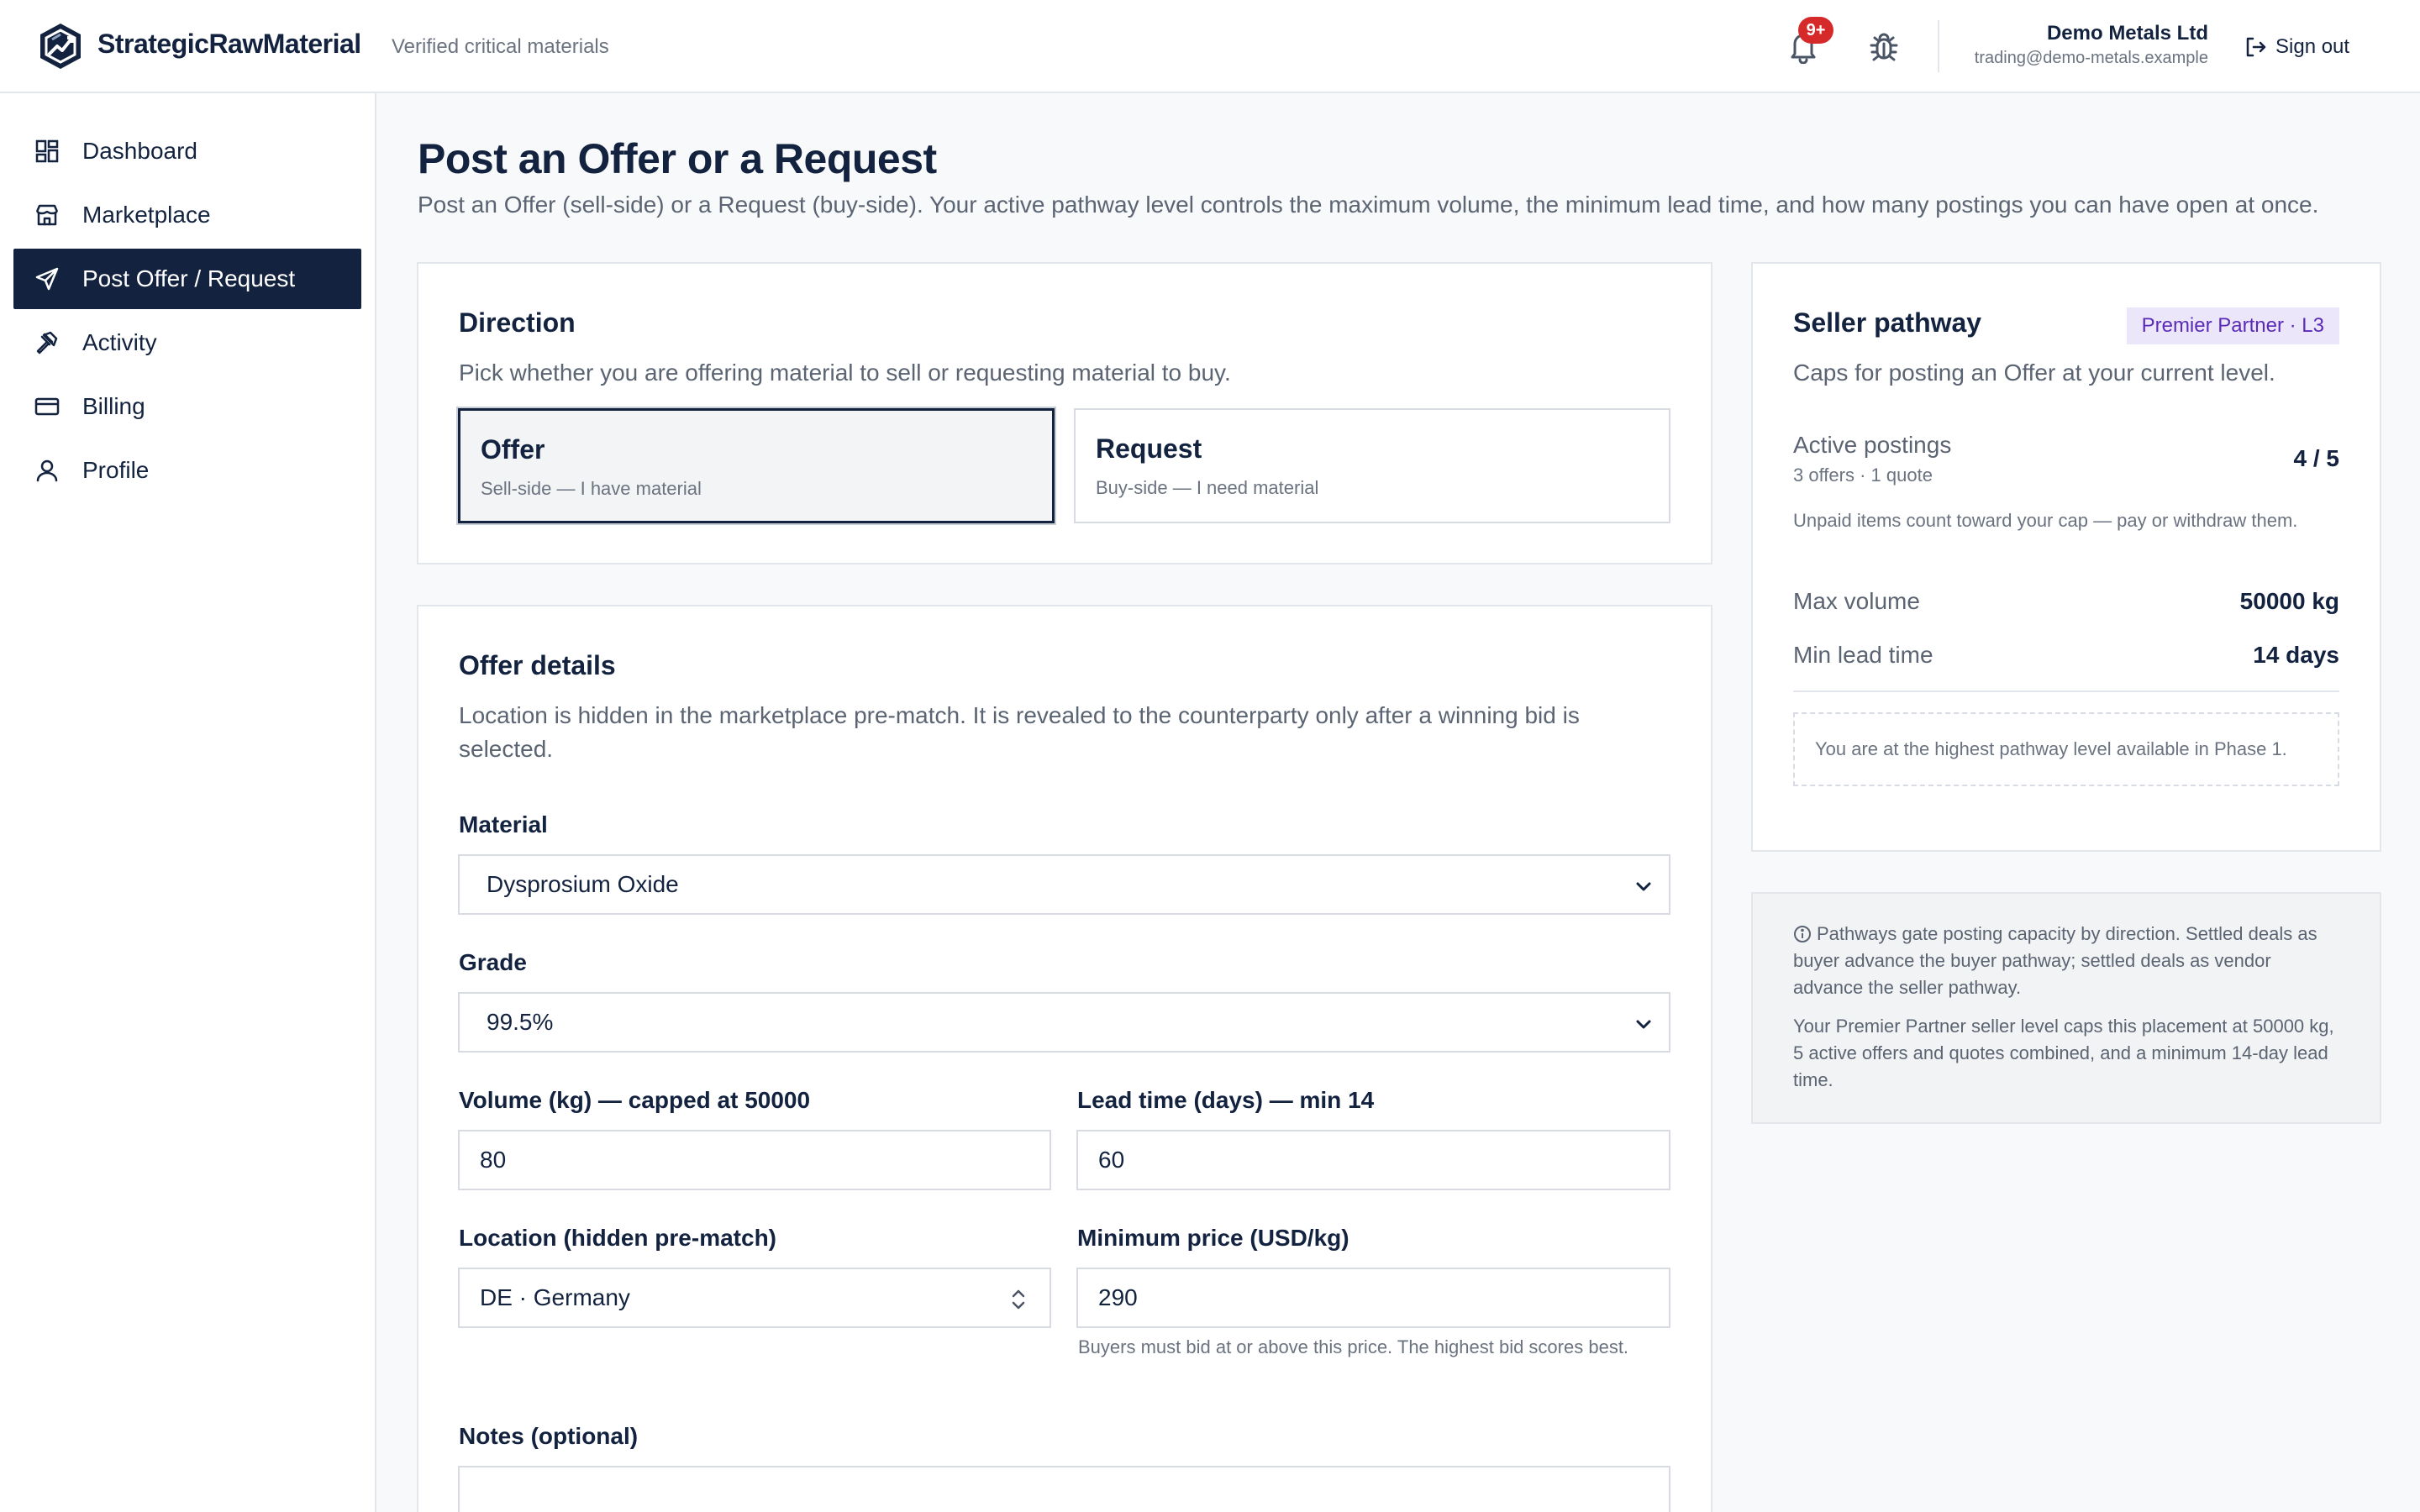  I want to click on offer-option-desc: Sell-side — I have material, so click(591, 488).